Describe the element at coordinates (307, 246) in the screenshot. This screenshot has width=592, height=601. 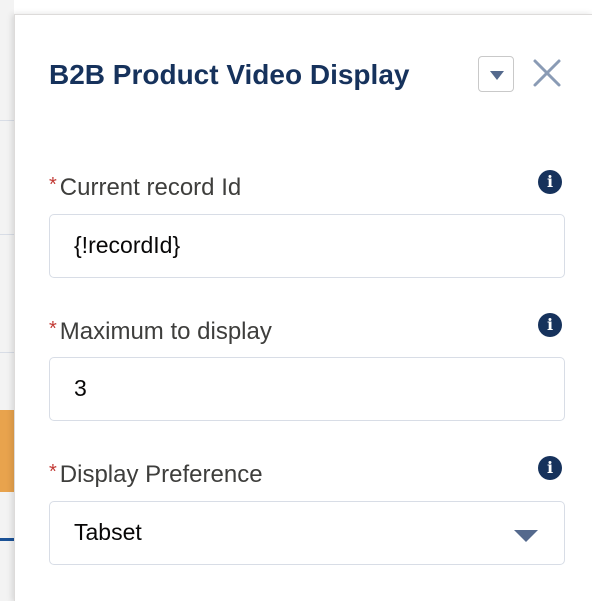
I see `current-record-id-input: {!recordId}` at that location.